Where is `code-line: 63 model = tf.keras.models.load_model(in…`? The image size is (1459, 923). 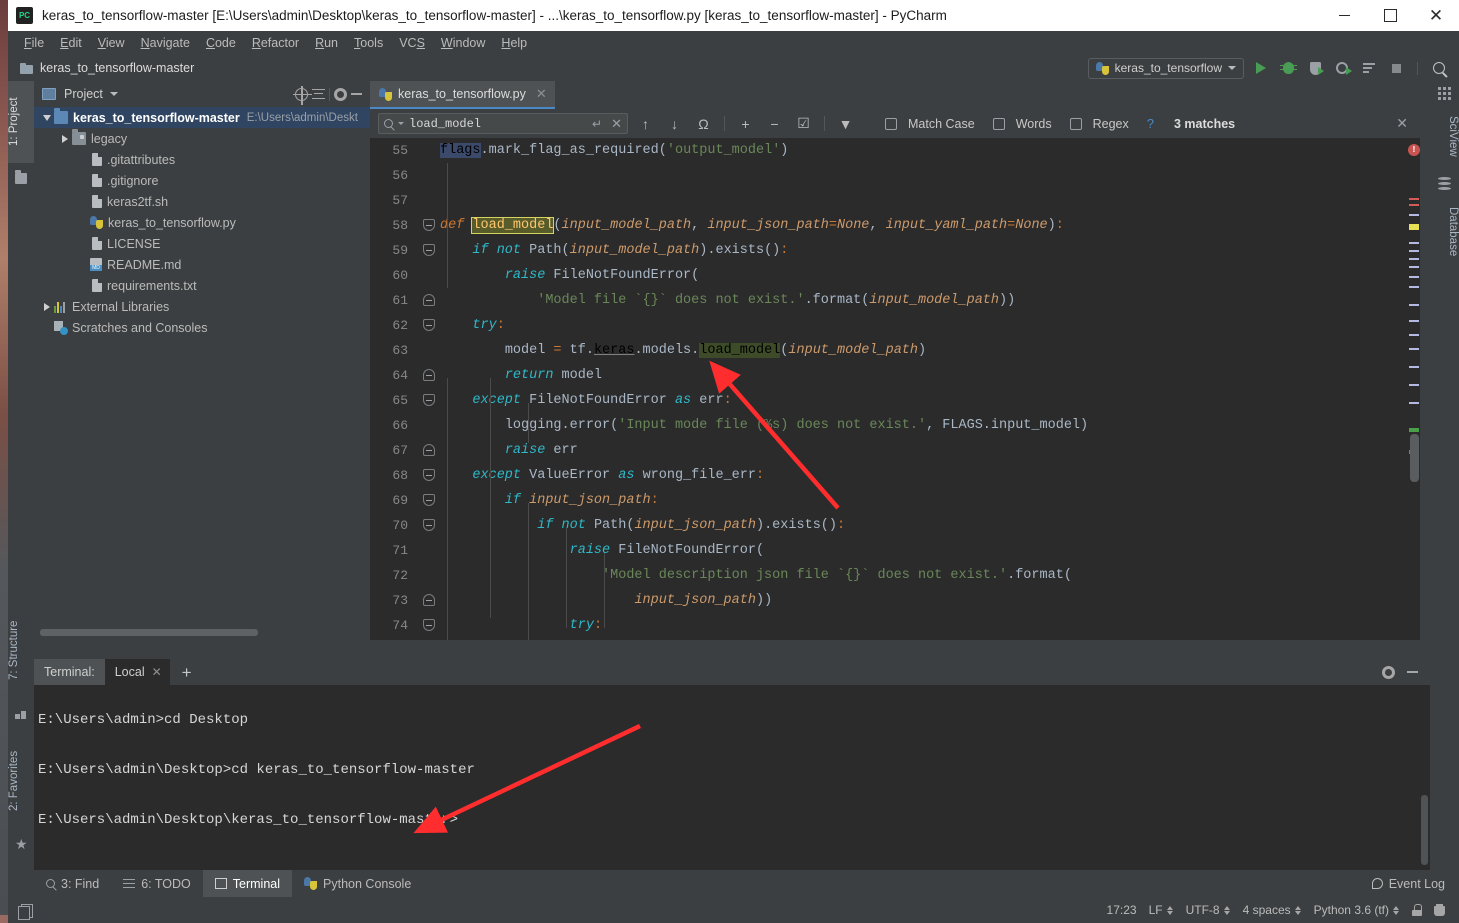
code-line: 63 model = tf.keras.models.load_model(in… is located at coordinates (895, 350).